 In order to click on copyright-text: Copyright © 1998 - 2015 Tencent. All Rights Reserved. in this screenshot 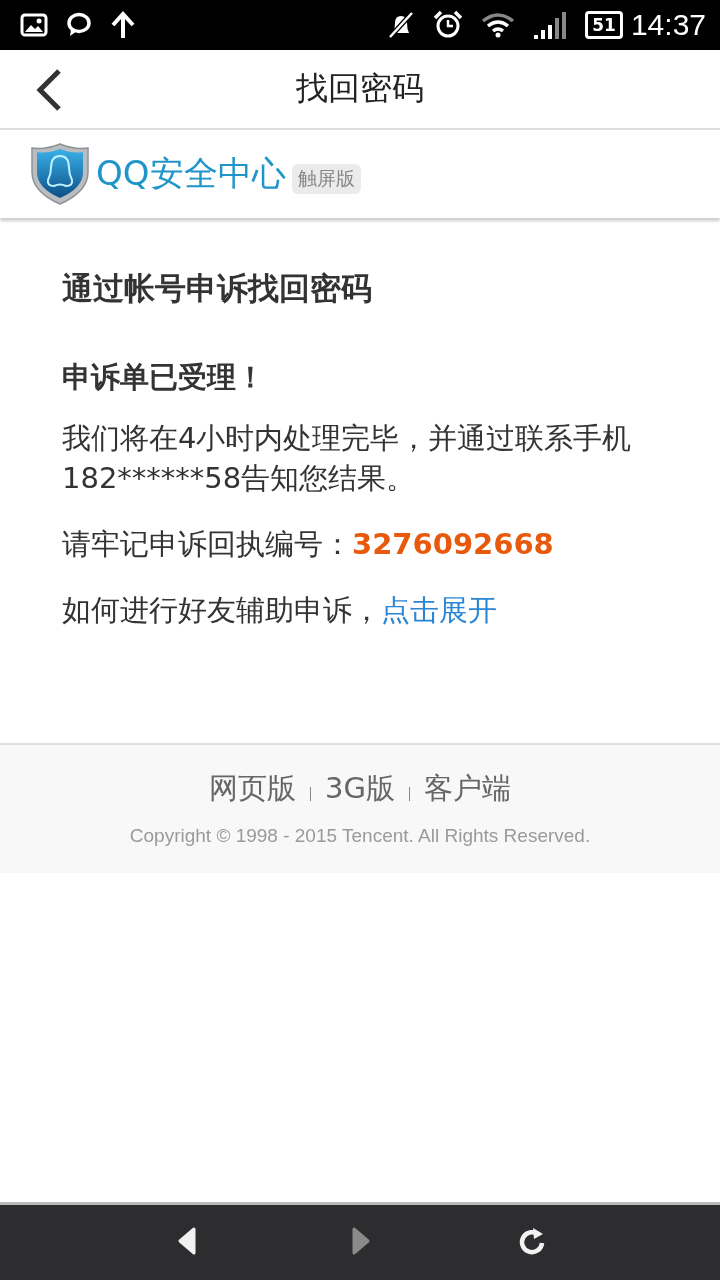, I will do `click(360, 836)`.